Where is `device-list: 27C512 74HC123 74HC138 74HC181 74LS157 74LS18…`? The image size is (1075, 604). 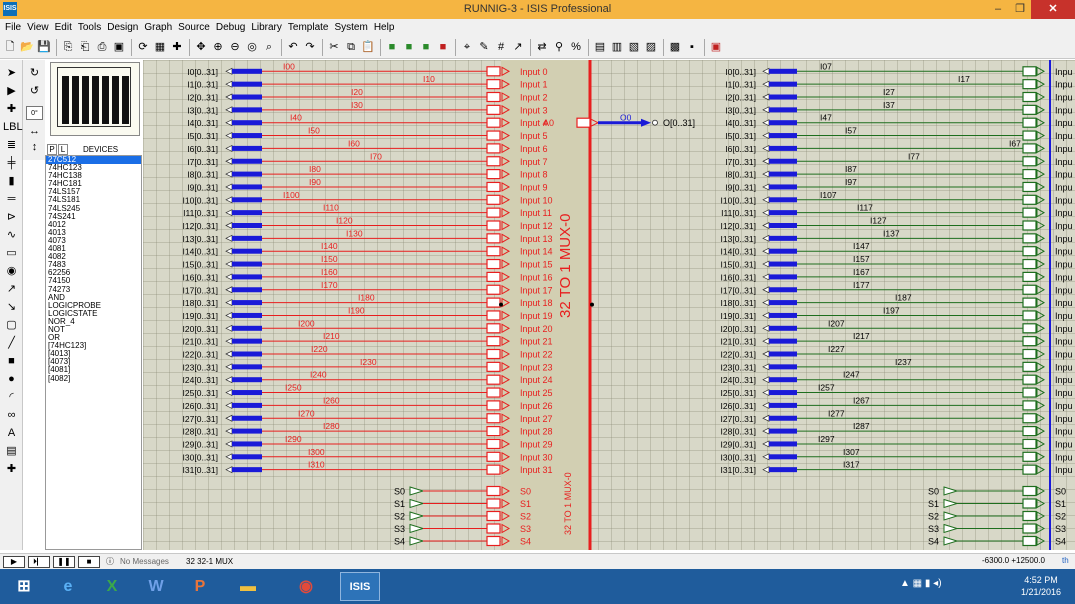
device-list: 27C512 74HC123 74HC138 74HC181 74LS157 74LS18… is located at coordinates (93, 352).